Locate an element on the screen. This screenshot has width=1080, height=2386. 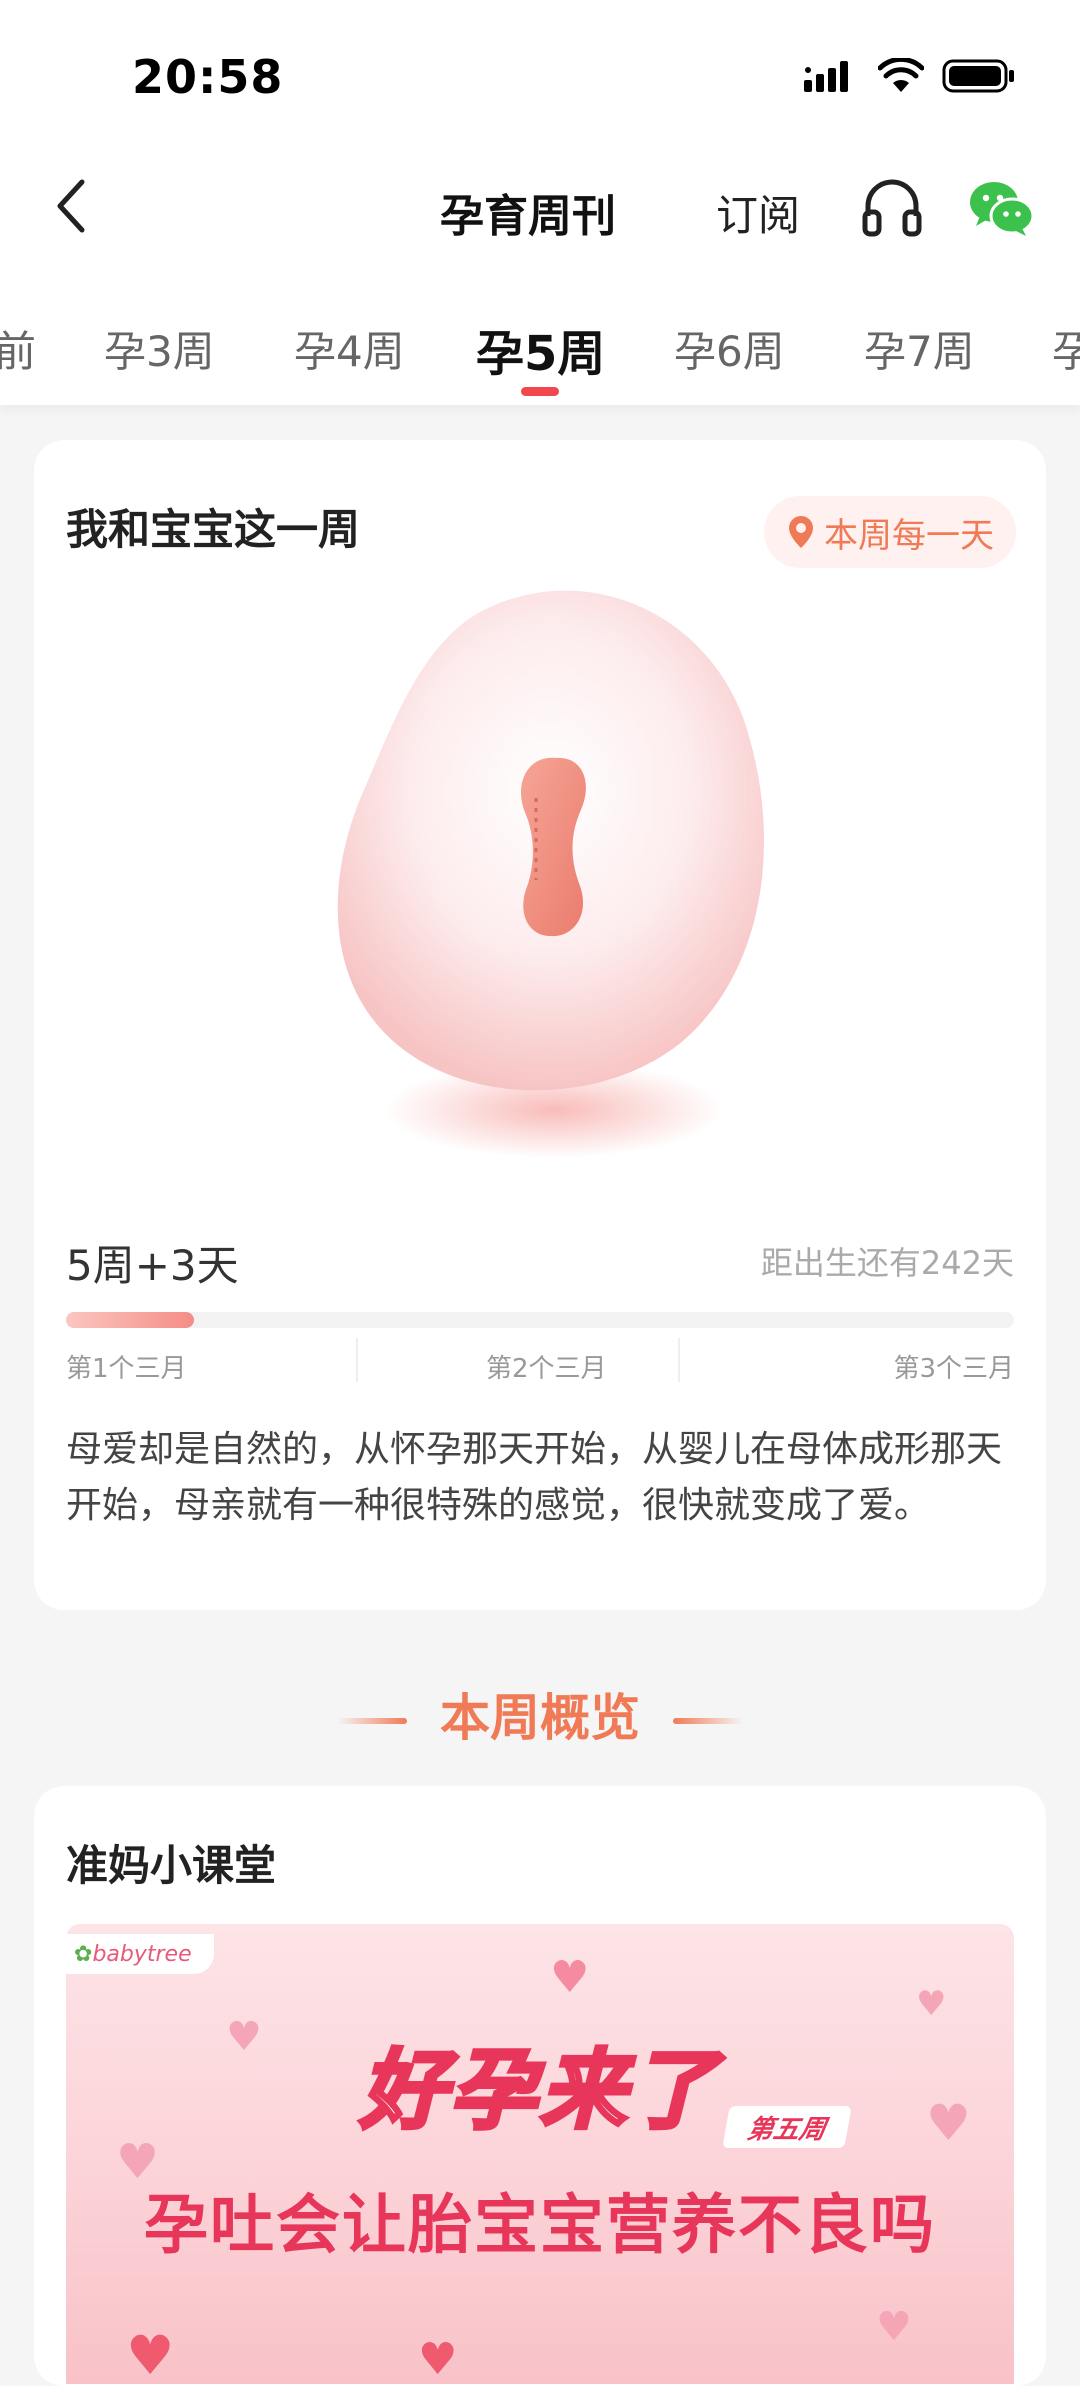
signal-icon is located at coordinates (826, 76).